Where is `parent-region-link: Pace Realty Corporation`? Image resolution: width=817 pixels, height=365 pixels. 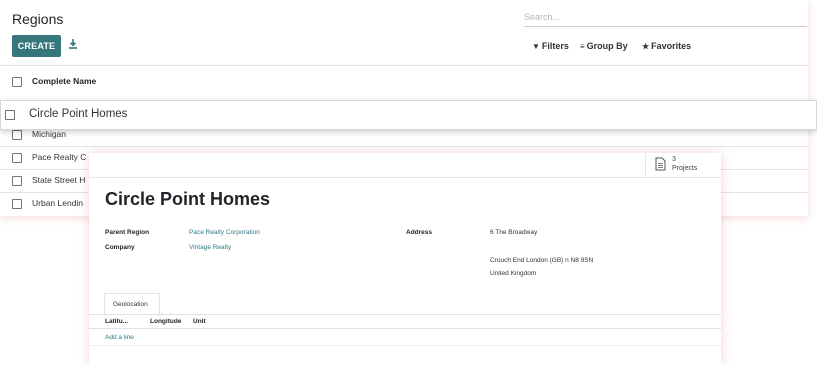
parent-region-link: Pace Realty Corporation is located at coordinates (224, 232).